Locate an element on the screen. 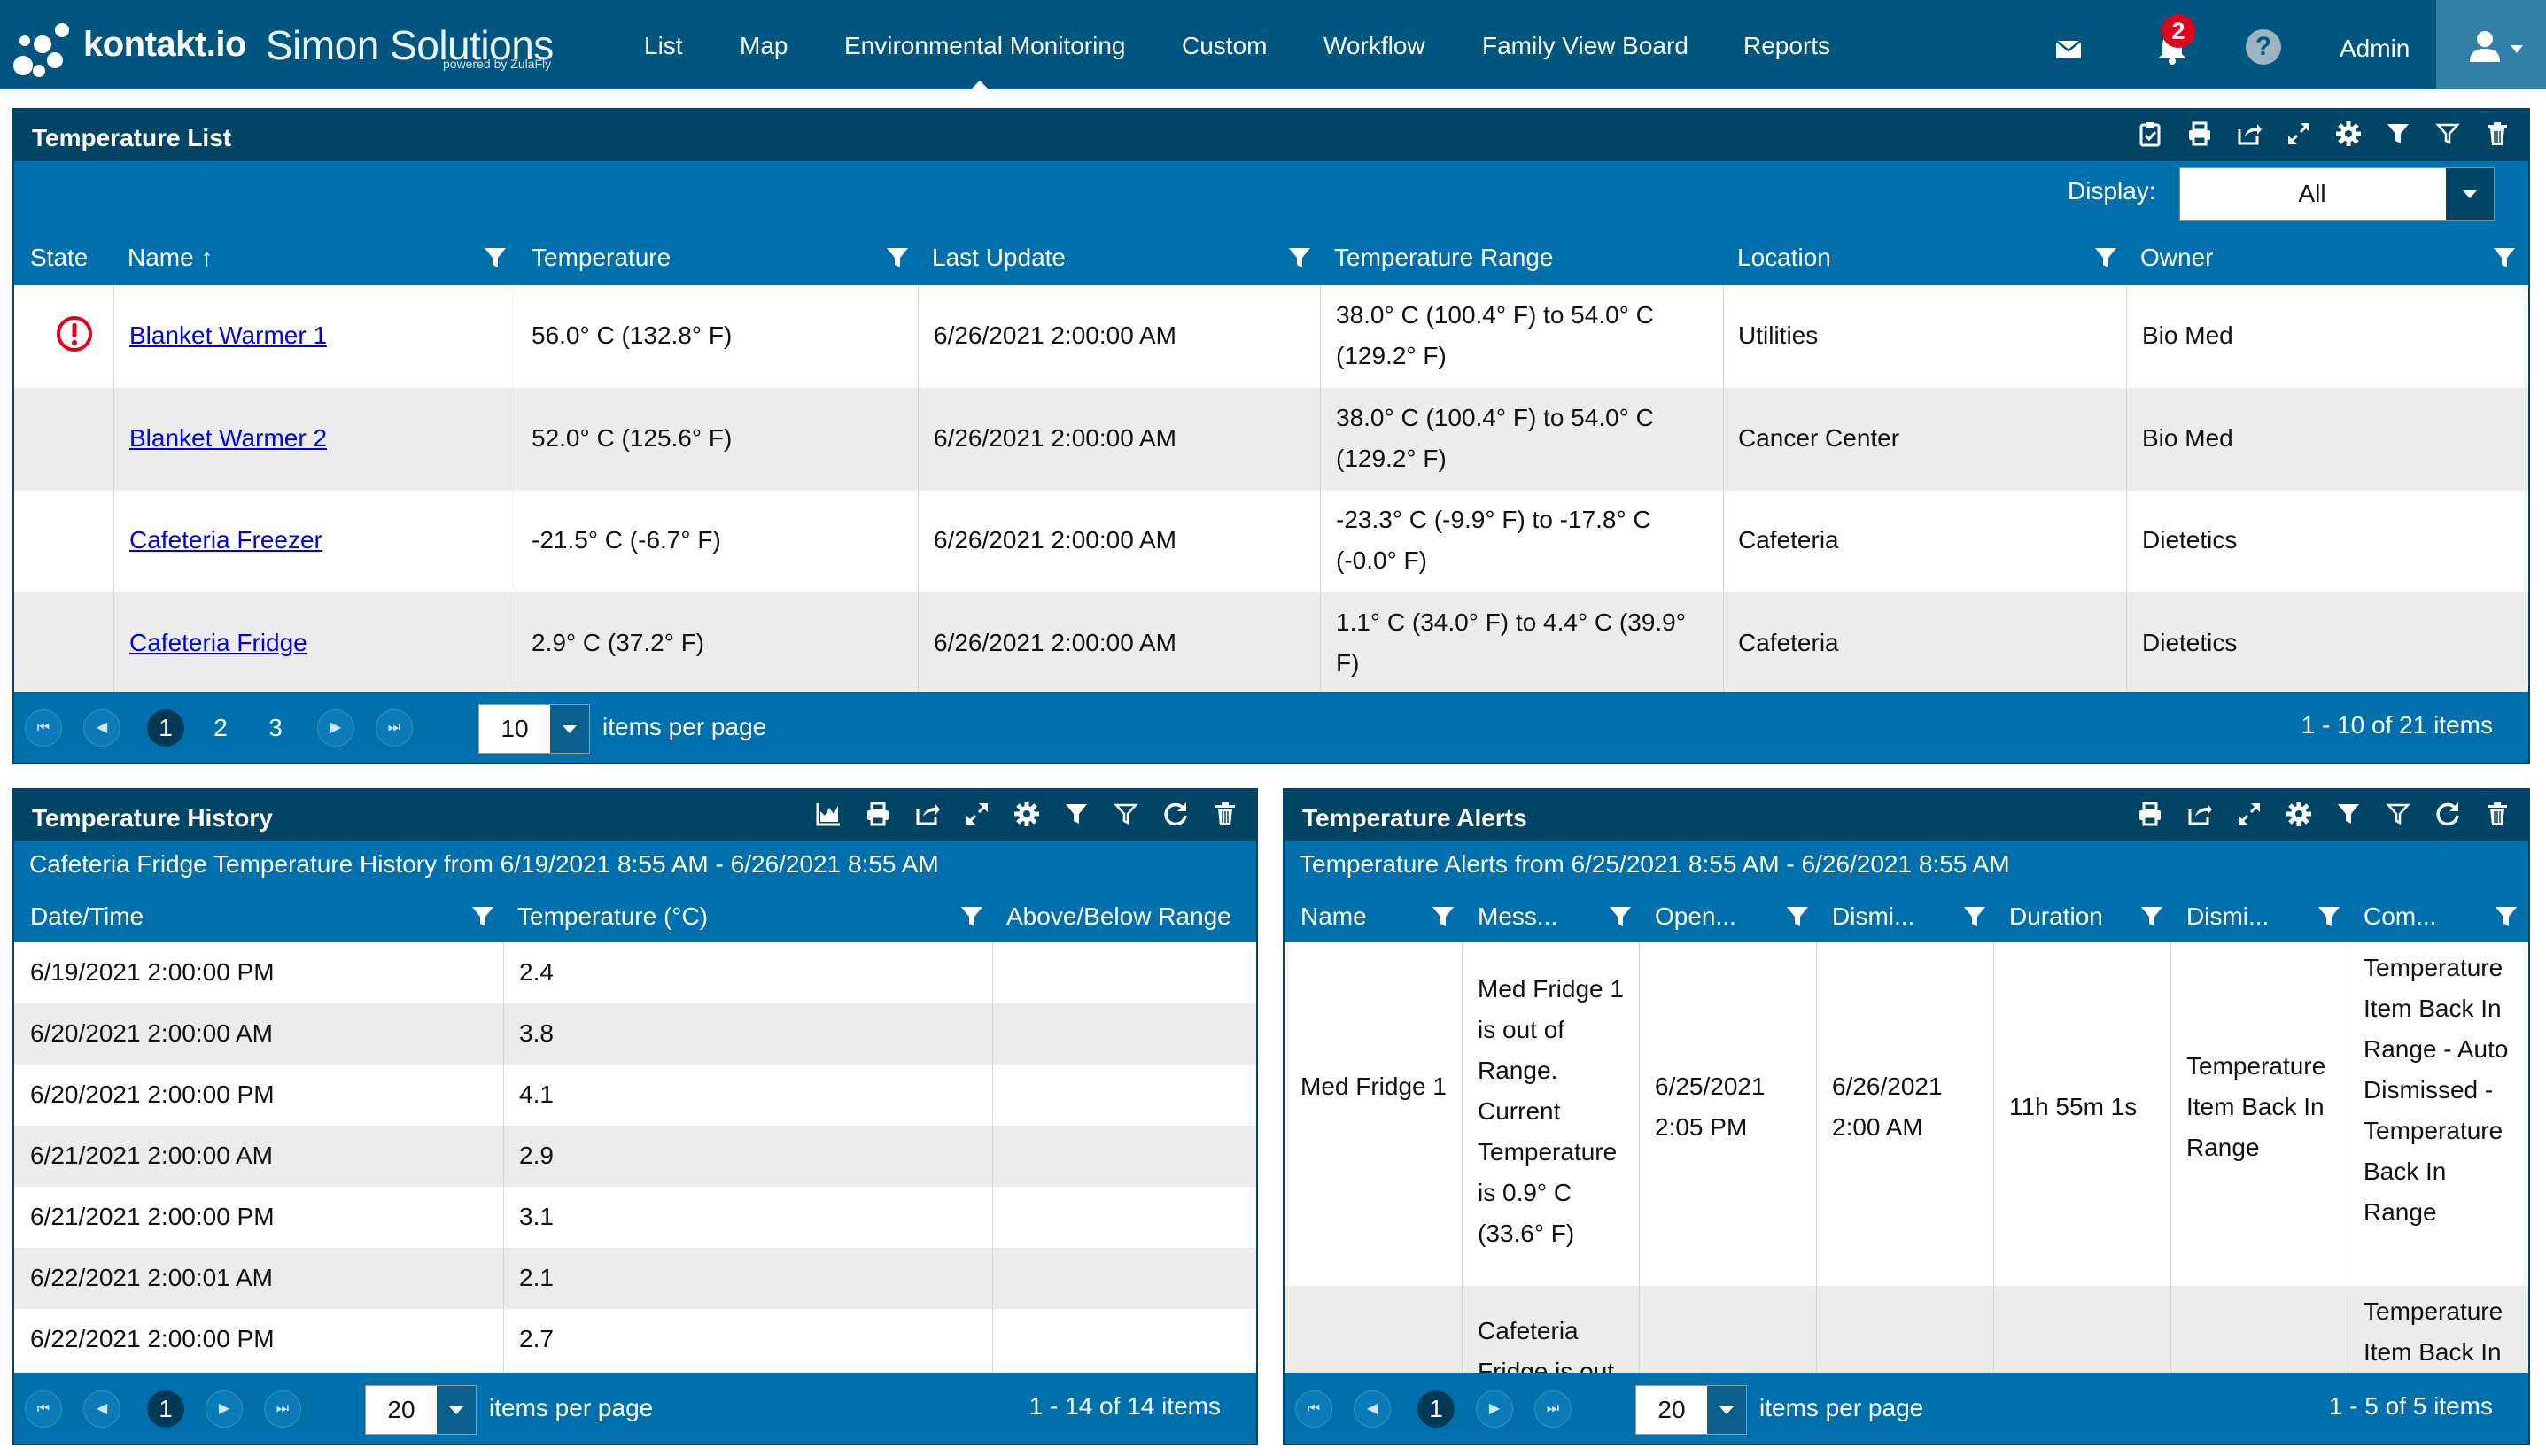  item-name-link: Blanket Warmer 1 is located at coordinates (228, 335).